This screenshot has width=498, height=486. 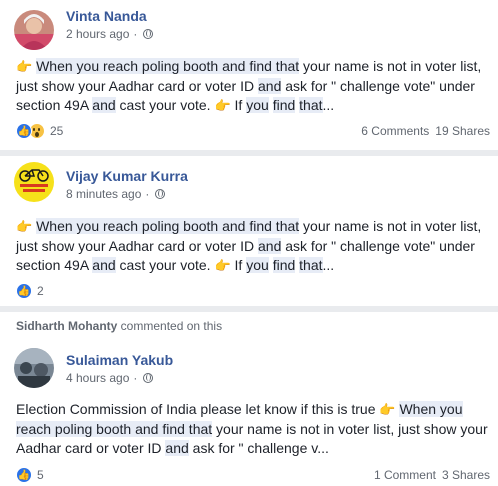 I want to click on post-stats: 1 Comment 3 Shares, so click(x=432, y=475).